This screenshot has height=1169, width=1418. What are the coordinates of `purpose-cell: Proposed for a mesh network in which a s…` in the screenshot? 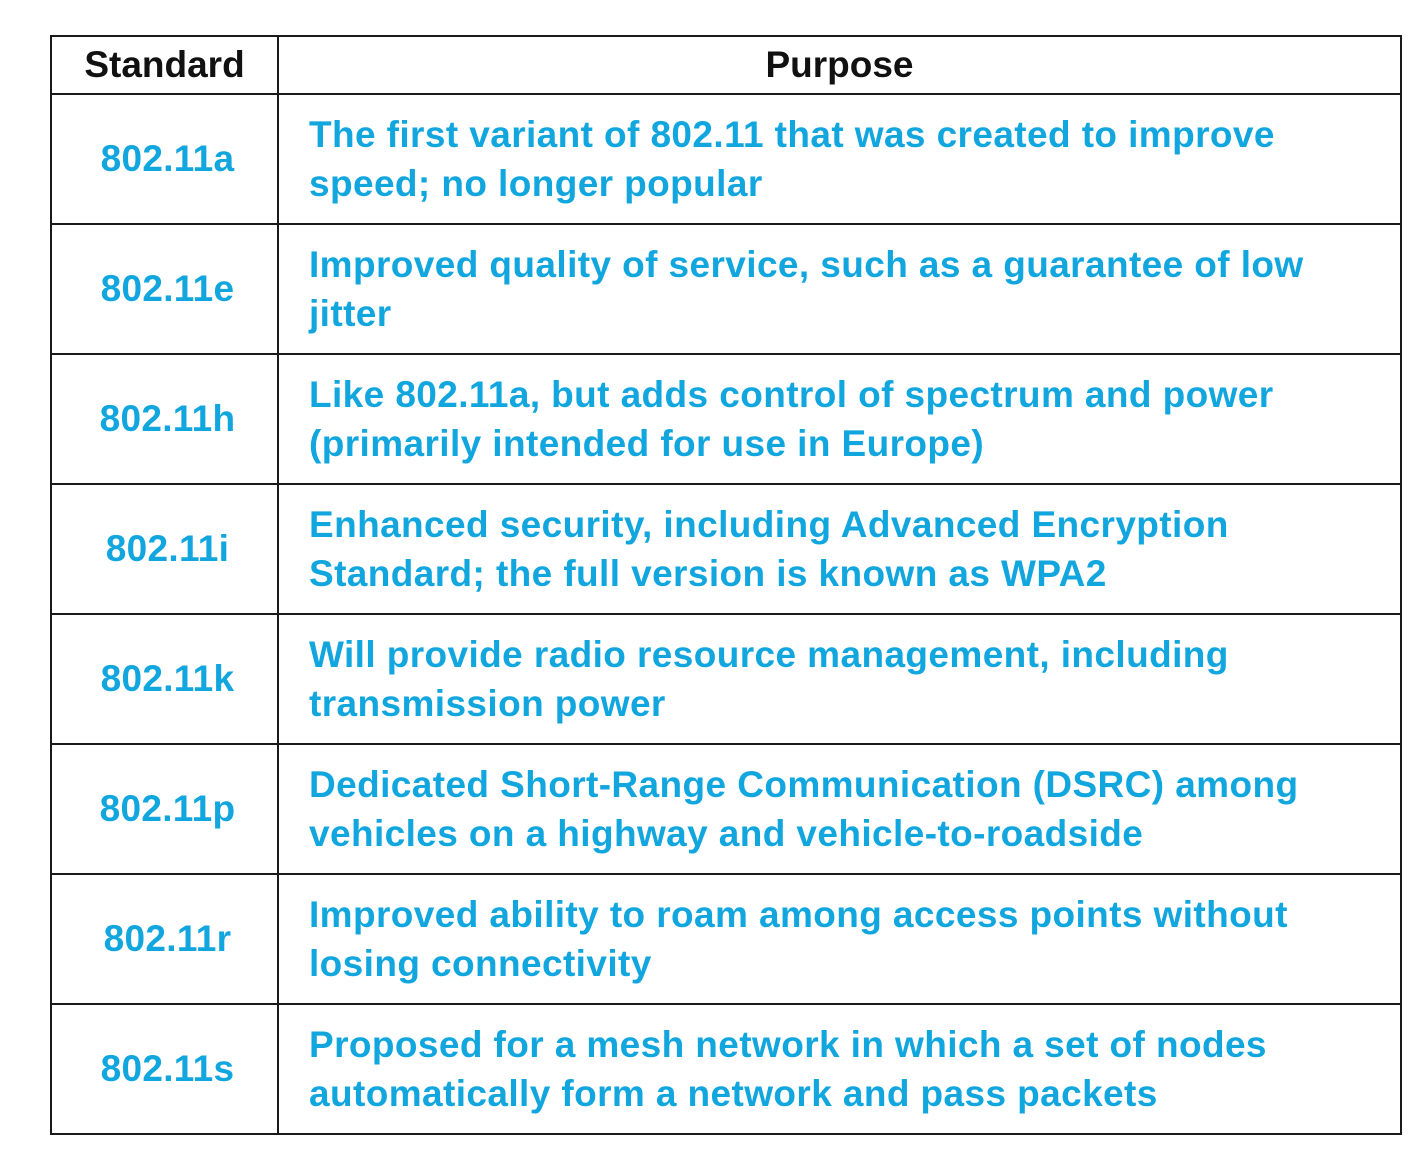 It's located at (839, 1069).